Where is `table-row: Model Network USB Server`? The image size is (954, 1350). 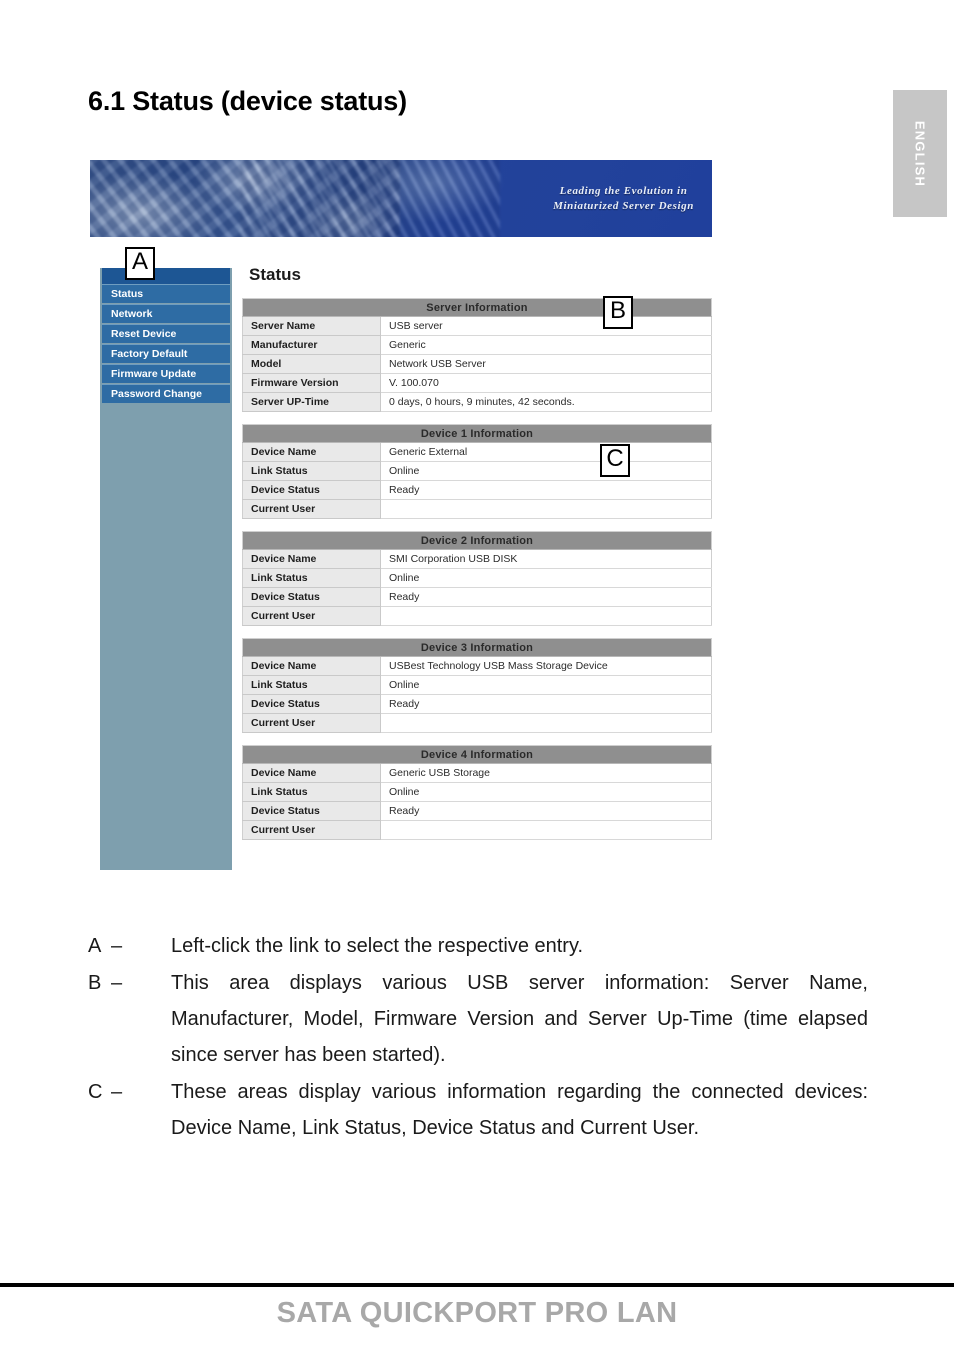 table-row: Model Network USB Server is located at coordinates (477, 364).